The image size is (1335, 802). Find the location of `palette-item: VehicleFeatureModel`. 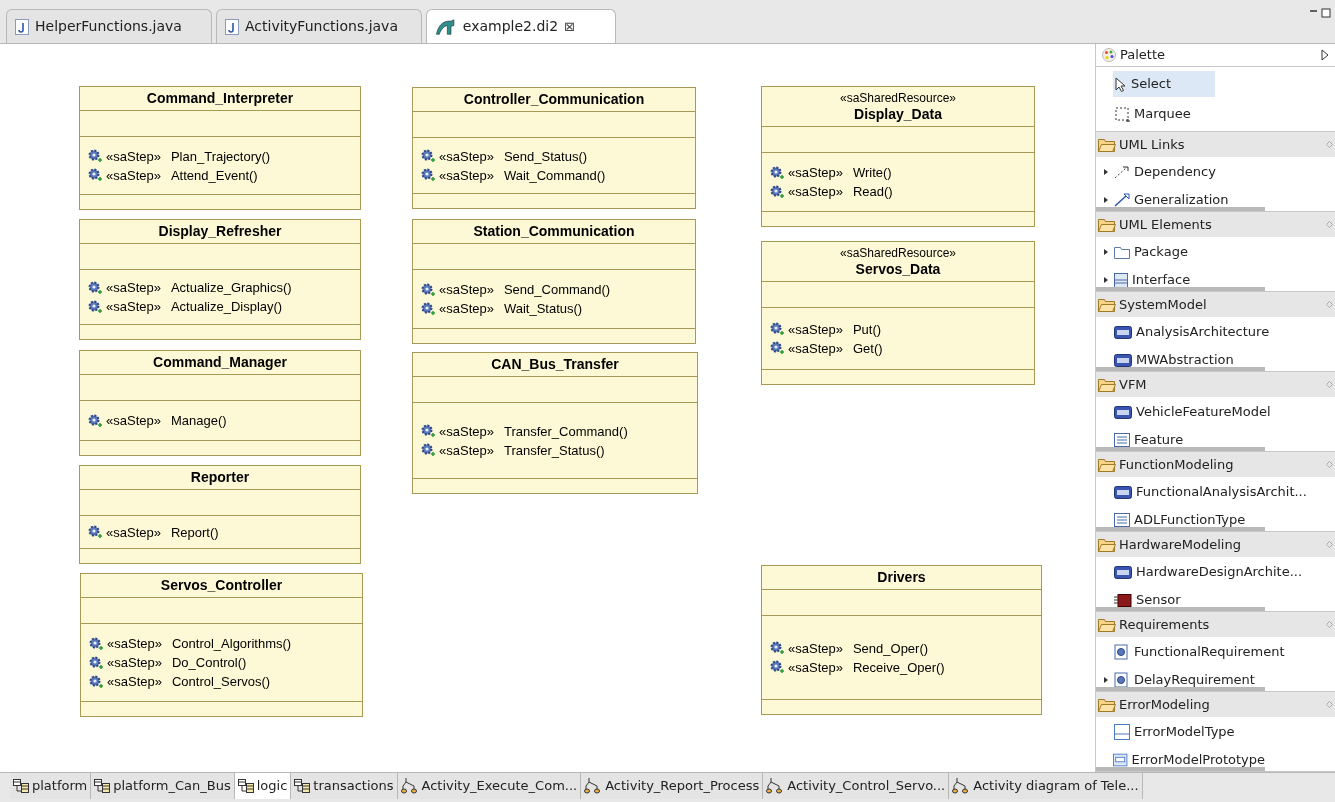

palette-item: VehicleFeatureModel is located at coordinates (1215, 412).